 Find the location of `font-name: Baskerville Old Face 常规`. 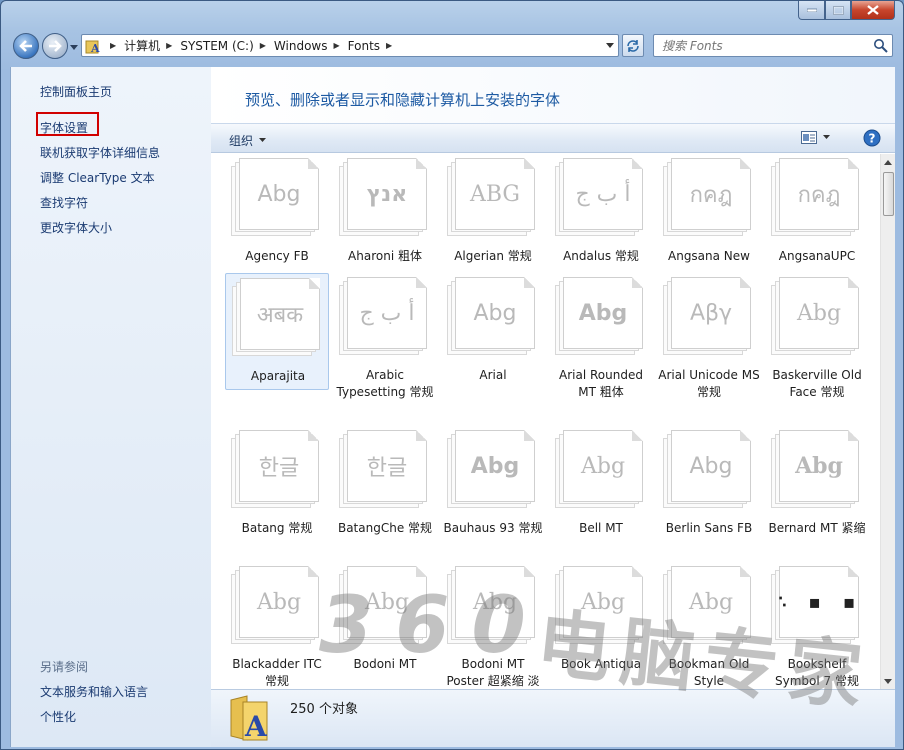

font-name: Baskerville Old Face 常规 is located at coordinates (817, 383).